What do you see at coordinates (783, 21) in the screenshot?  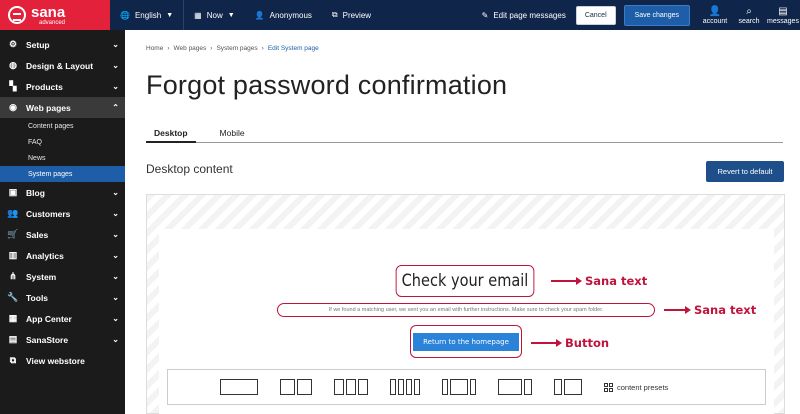 I see `messages-label: messages` at bounding box center [783, 21].